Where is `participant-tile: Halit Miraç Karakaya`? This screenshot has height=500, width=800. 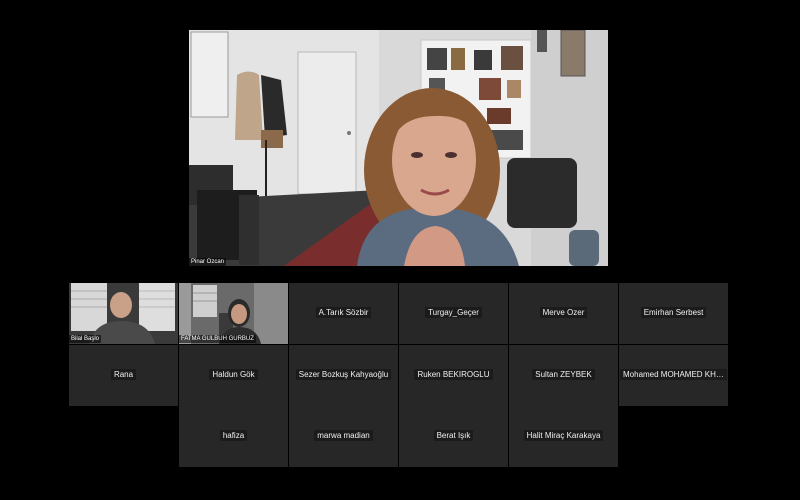
participant-tile: Halit Miraç Karakaya is located at coordinates (563, 436).